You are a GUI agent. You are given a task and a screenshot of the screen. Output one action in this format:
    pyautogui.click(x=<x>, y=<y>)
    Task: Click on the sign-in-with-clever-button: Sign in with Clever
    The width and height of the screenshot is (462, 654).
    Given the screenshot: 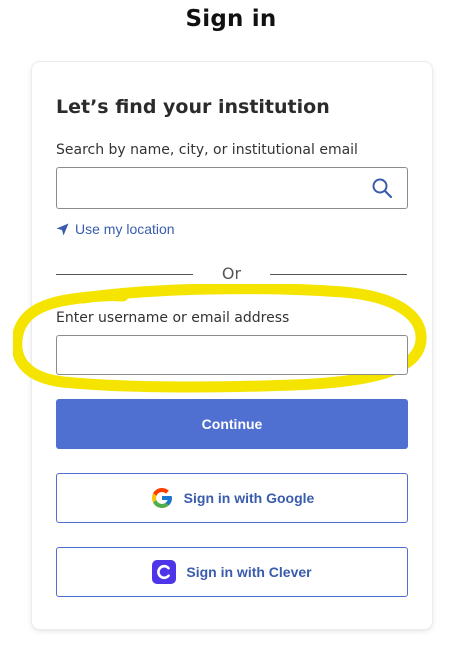 What is the action you would take?
    pyautogui.click(x=232, y=572)
    